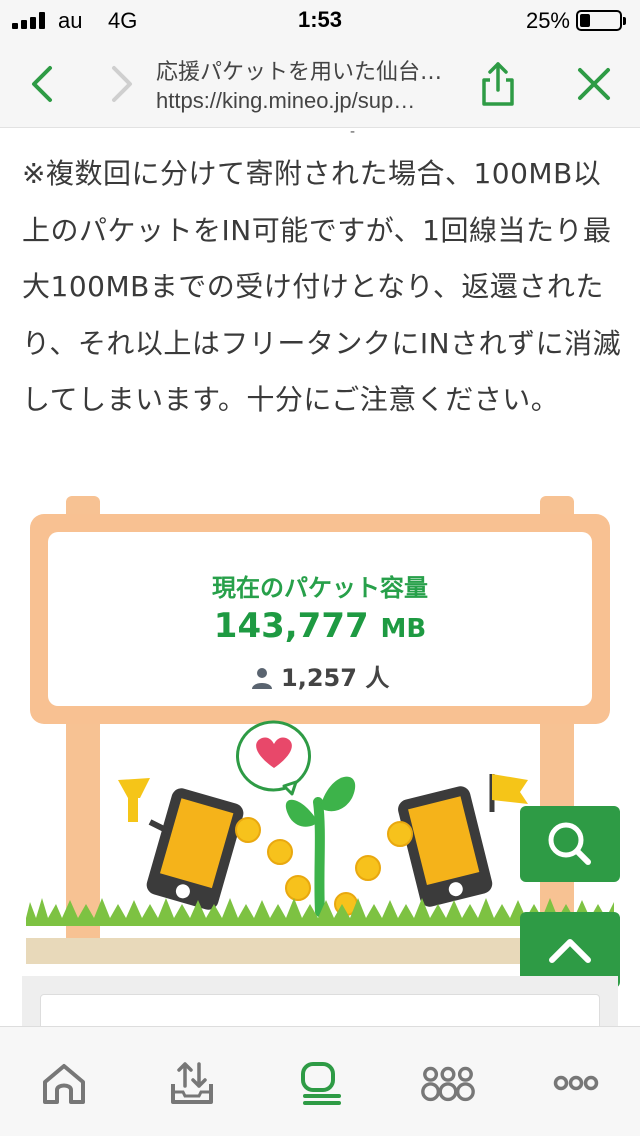  I want to click on heart-bubble-icon, so click(273, 758).